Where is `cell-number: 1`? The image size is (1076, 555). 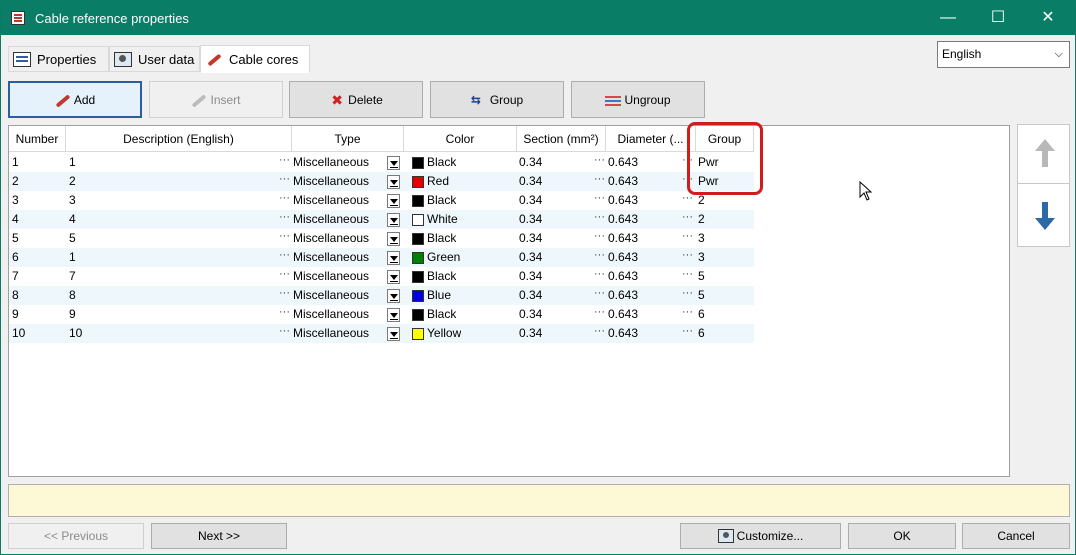
cell-number: 1 is located at coordinates (15, 162).